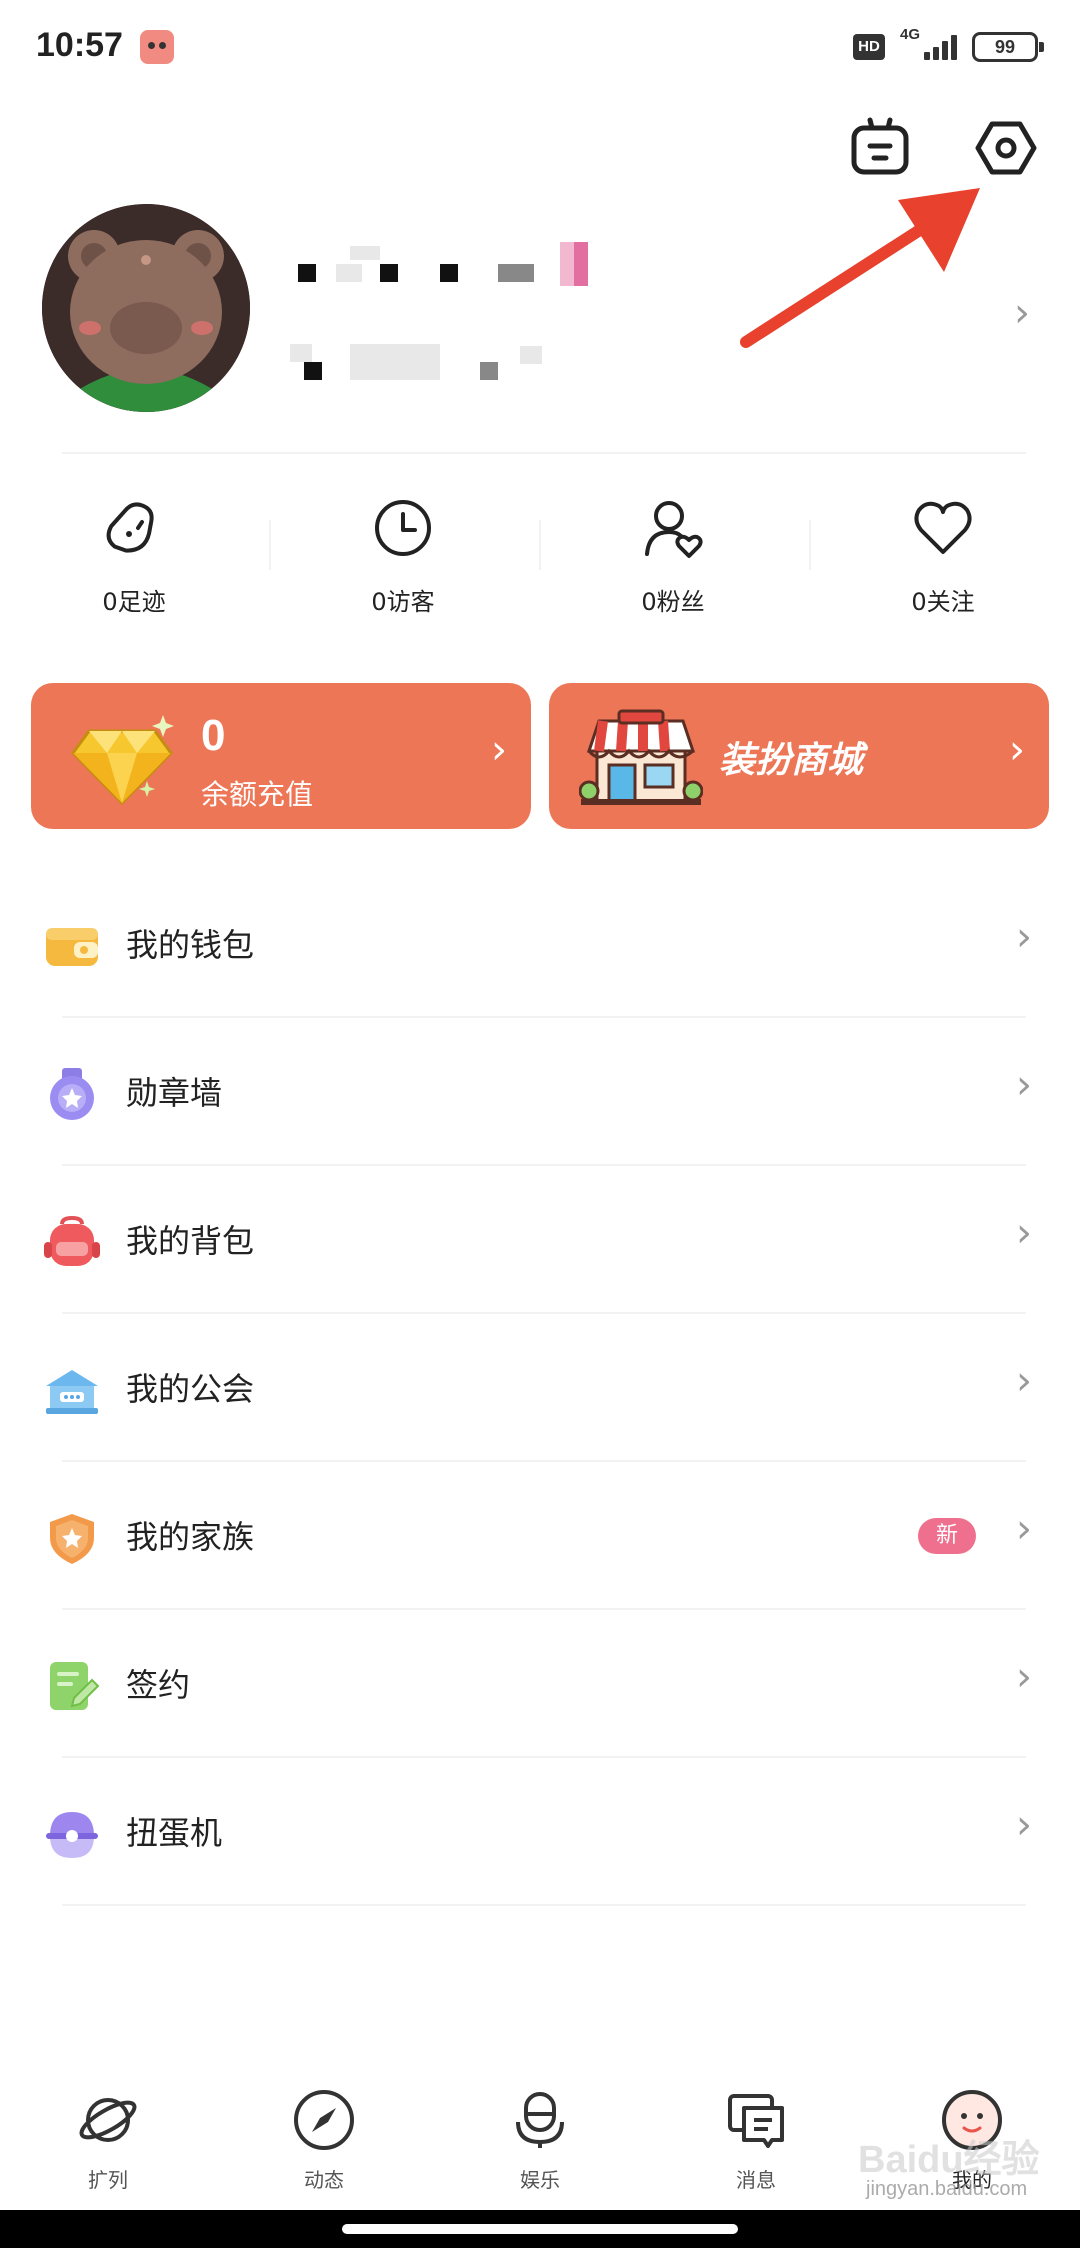 The height and width of the screenshot is (2248, 1080). I want to click on app-notification-icon, so click(157, 47).